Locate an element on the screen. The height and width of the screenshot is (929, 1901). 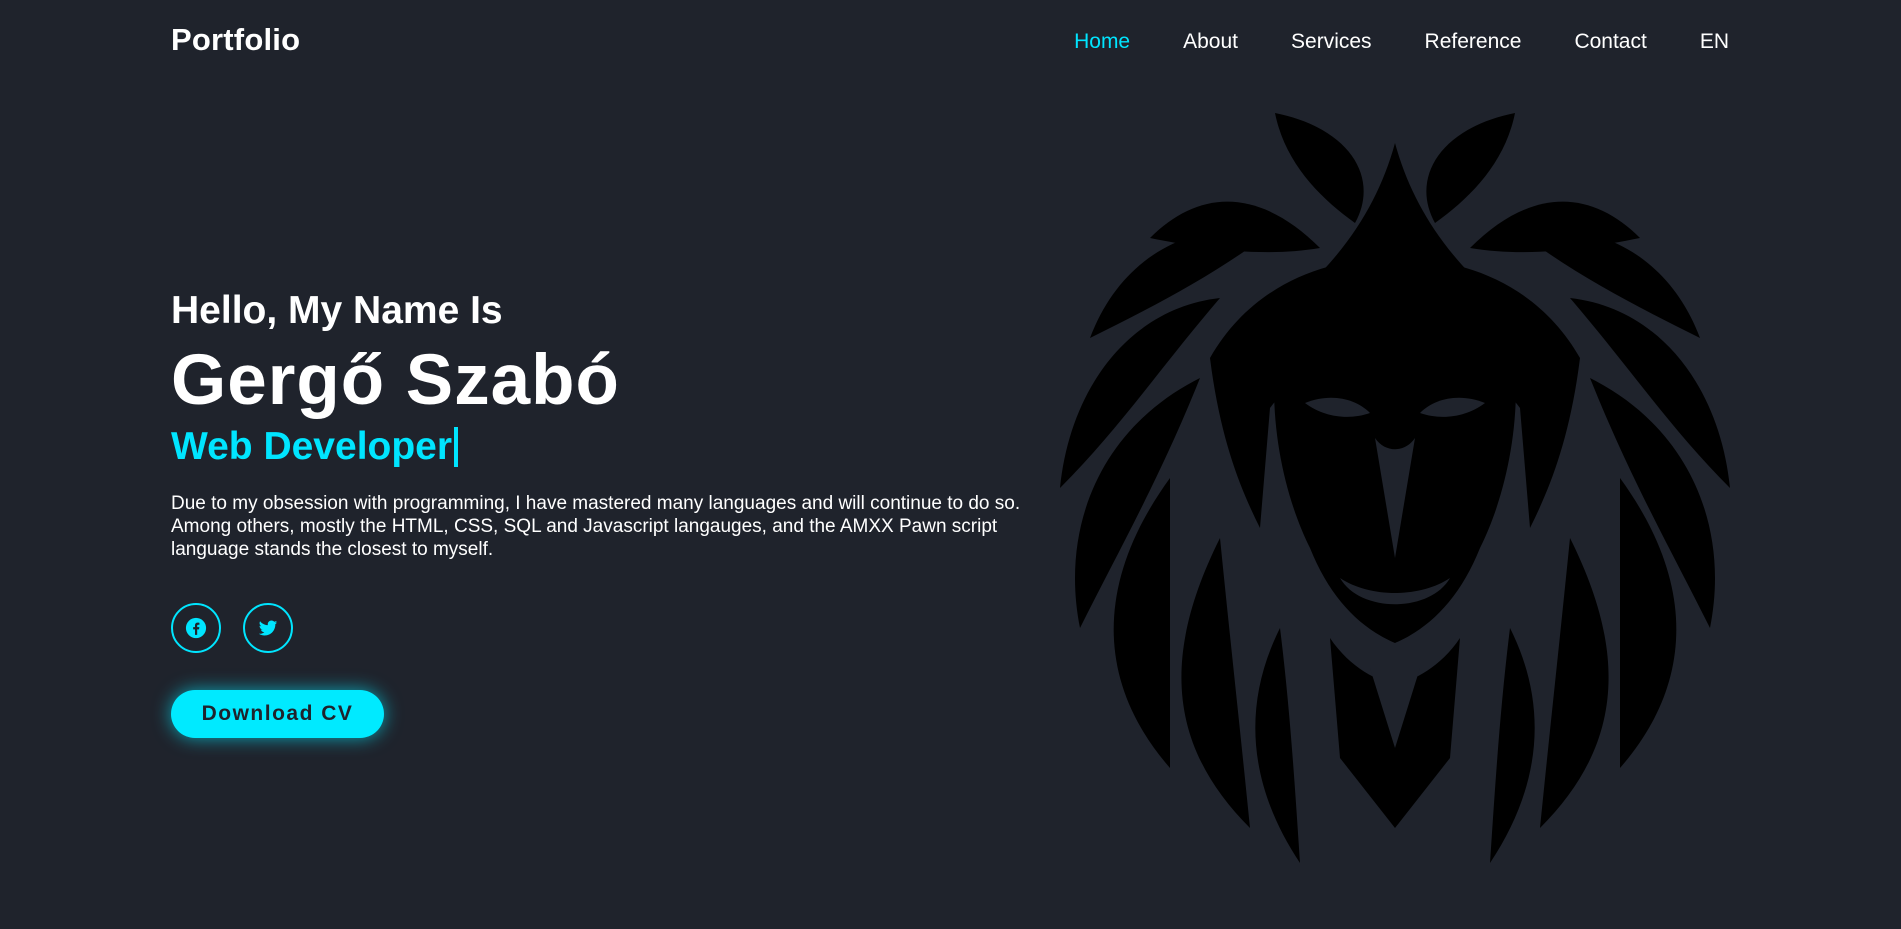
hero-role: Web Developer is located at coordinates (606, 447).